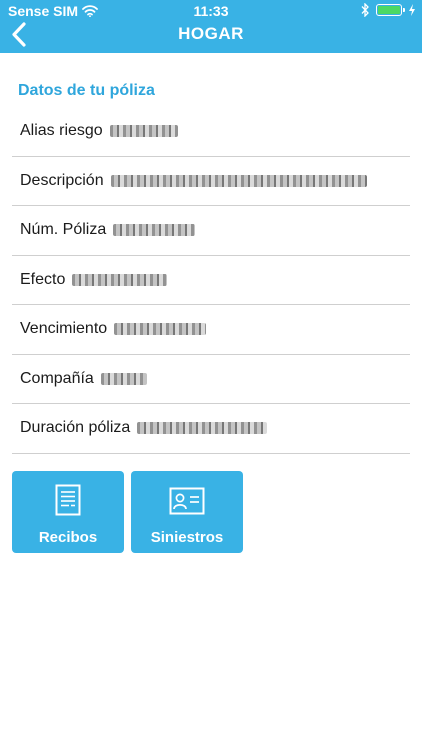  What do you see at coordinates (57, 378) in the screenshot?
I see `row-label: Compañía` at bounding box center [57, 378].